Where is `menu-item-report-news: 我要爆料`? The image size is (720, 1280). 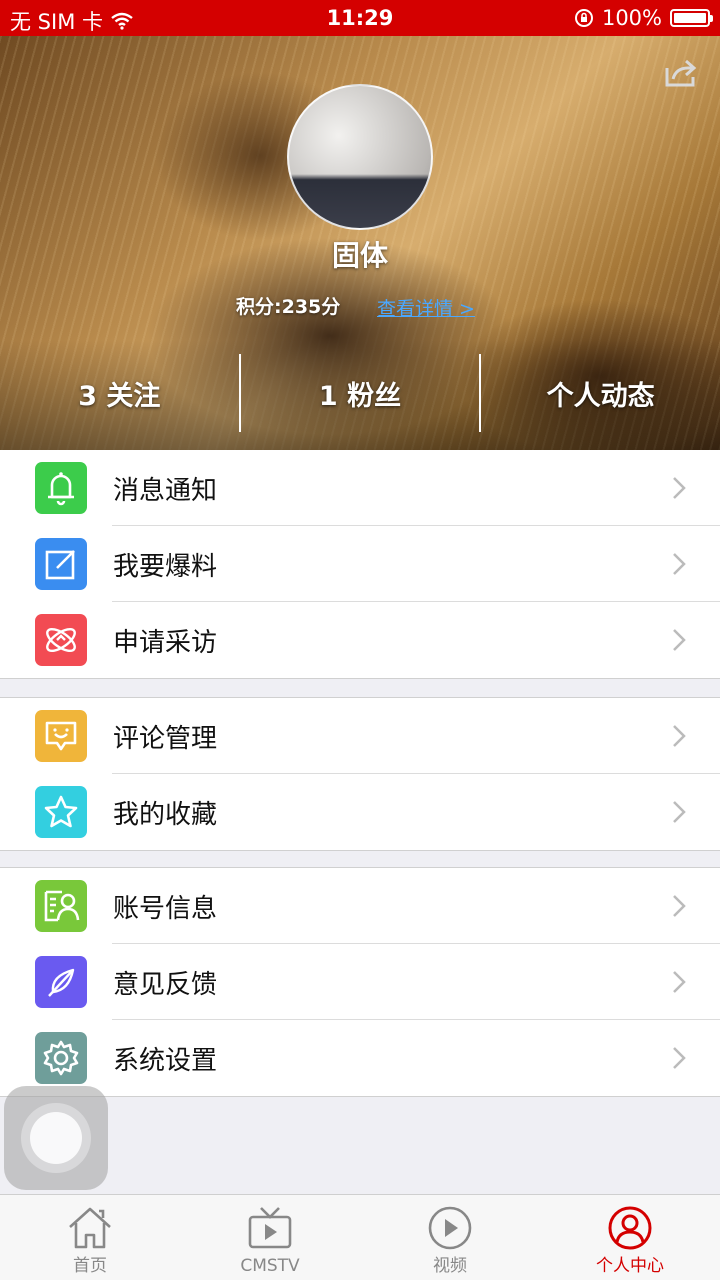 menu-item-report-news: 我要爆料 is located at coordinates (360, 564).